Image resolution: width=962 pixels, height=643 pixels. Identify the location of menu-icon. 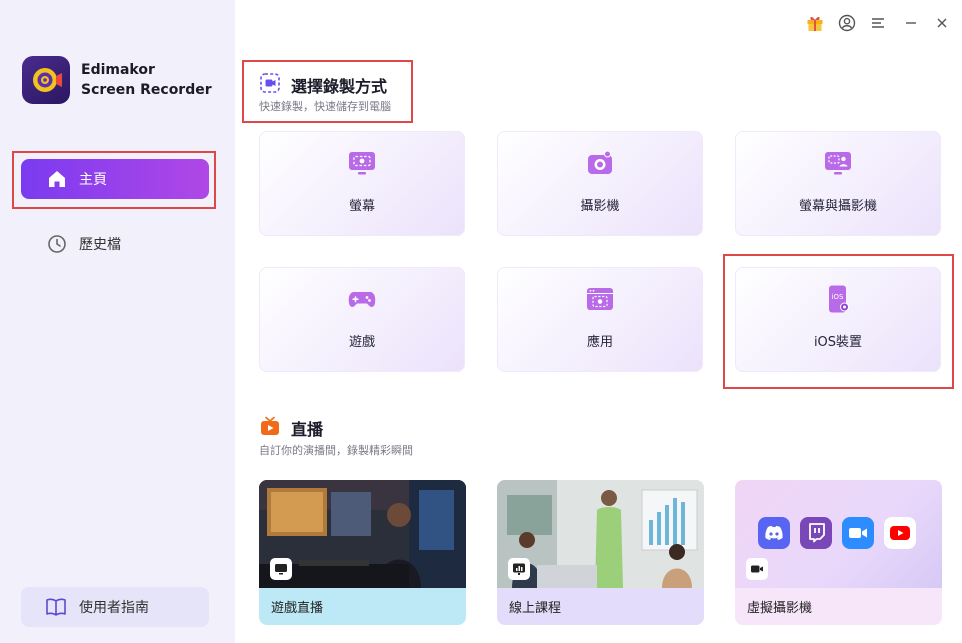
(878, 23).